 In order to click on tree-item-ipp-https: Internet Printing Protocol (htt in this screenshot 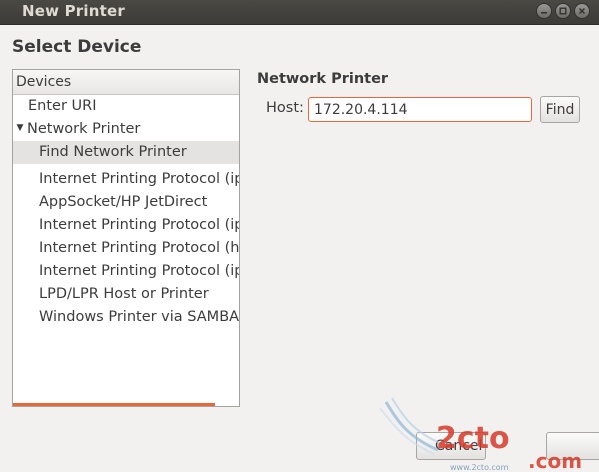, I will do `click(126, 248)`.